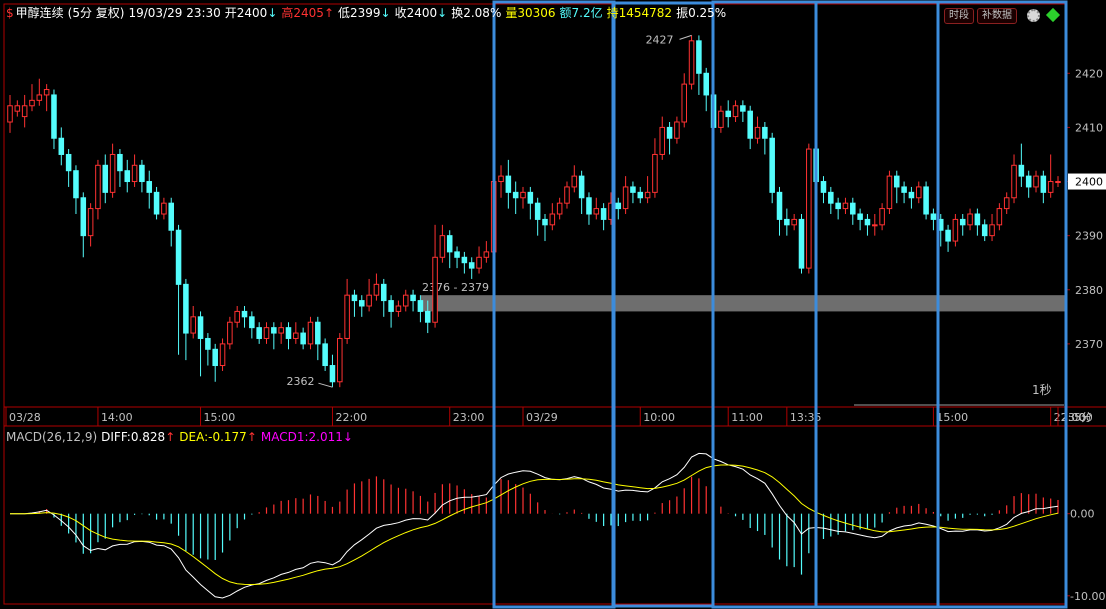 The image size is (1106, 609). What do you see at coordinates (272, 13) in the screenshot?
I see `down-arrow-icon: ↓` at bounding box center [272, 13].